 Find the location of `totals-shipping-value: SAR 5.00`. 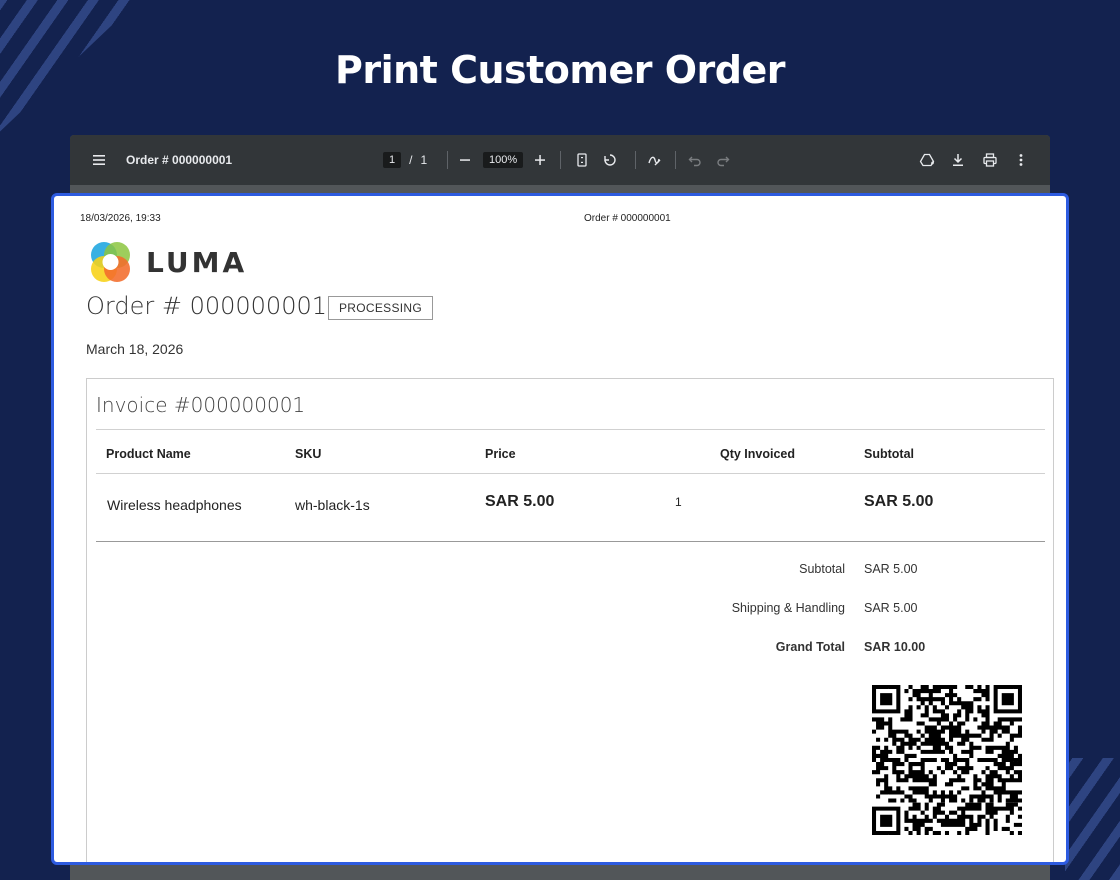

totals-shipping-value: SAR 5.00 is located at coordinates (891, 608).